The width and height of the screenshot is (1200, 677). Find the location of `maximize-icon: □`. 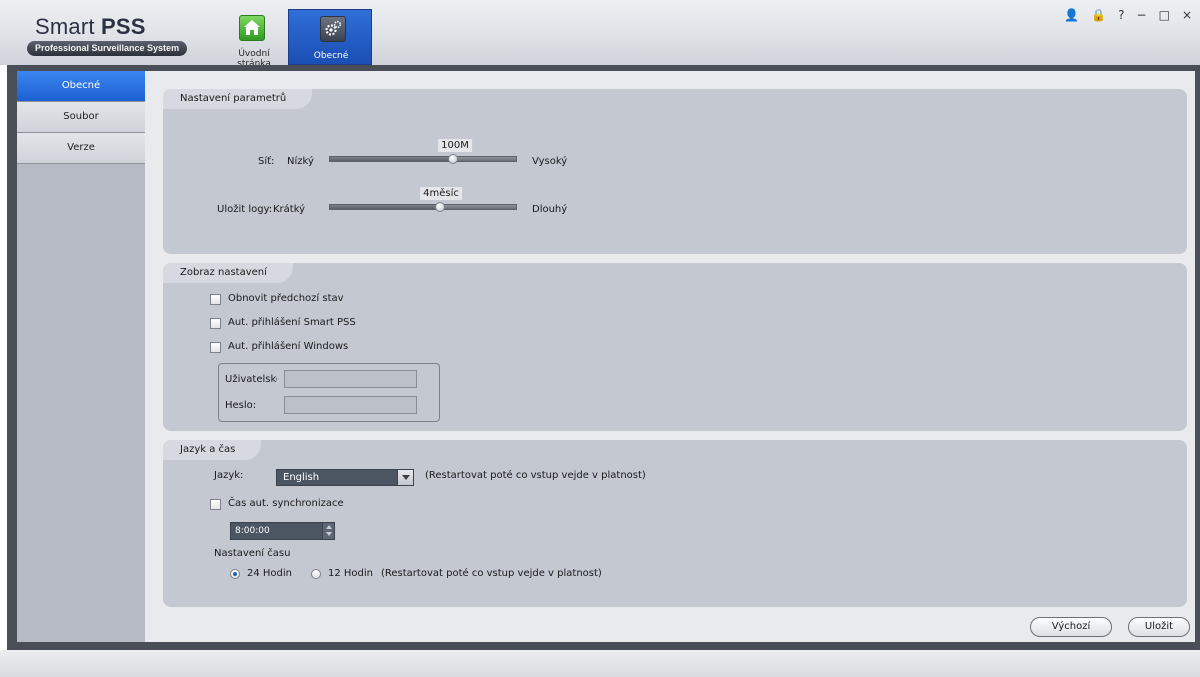

maximize-icon: □ is located at coordinates (1164, 15).